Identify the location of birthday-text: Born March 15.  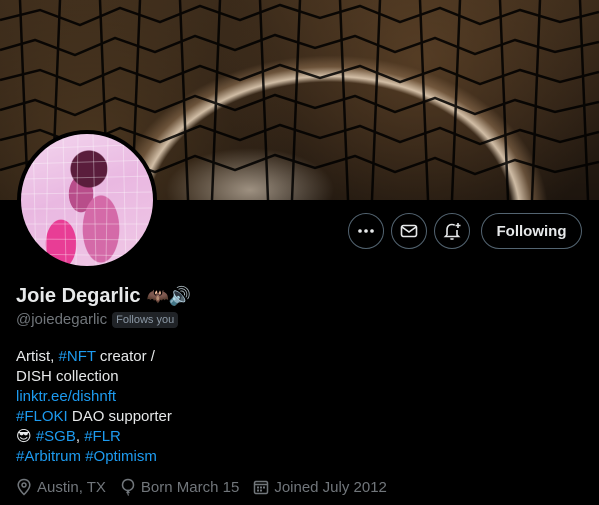
(190, 487).